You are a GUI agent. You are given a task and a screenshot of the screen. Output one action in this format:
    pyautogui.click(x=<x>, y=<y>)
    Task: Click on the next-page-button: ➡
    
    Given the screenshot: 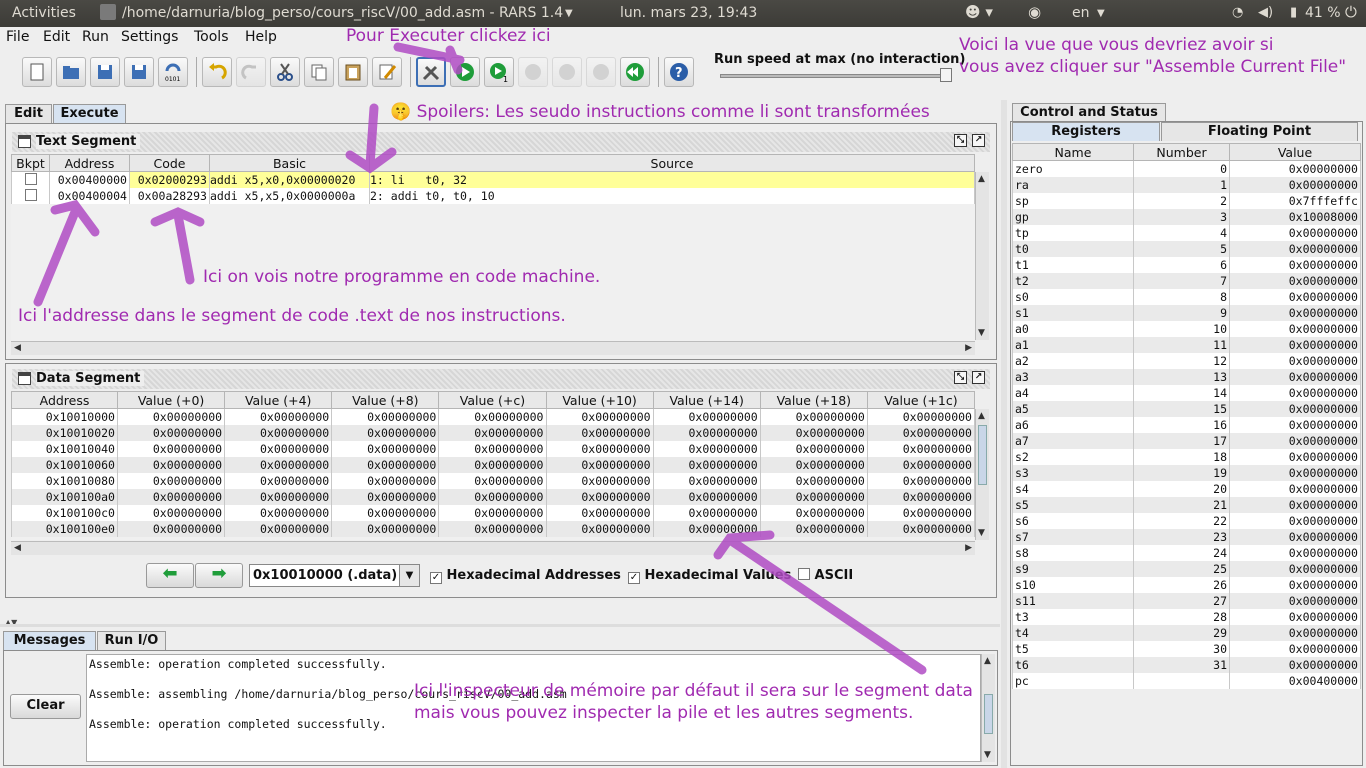 What is the action you would take?
    pyautogui.click(x=219, y=575)
    